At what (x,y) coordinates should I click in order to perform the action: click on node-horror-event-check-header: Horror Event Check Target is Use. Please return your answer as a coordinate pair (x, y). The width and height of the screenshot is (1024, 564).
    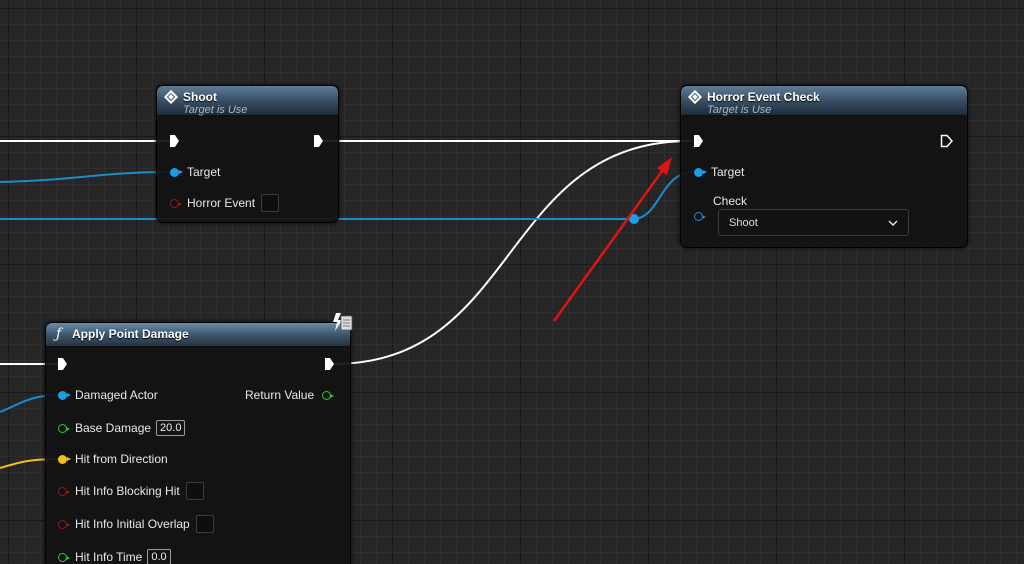
    Looking at the image, I should click on (824, 101).